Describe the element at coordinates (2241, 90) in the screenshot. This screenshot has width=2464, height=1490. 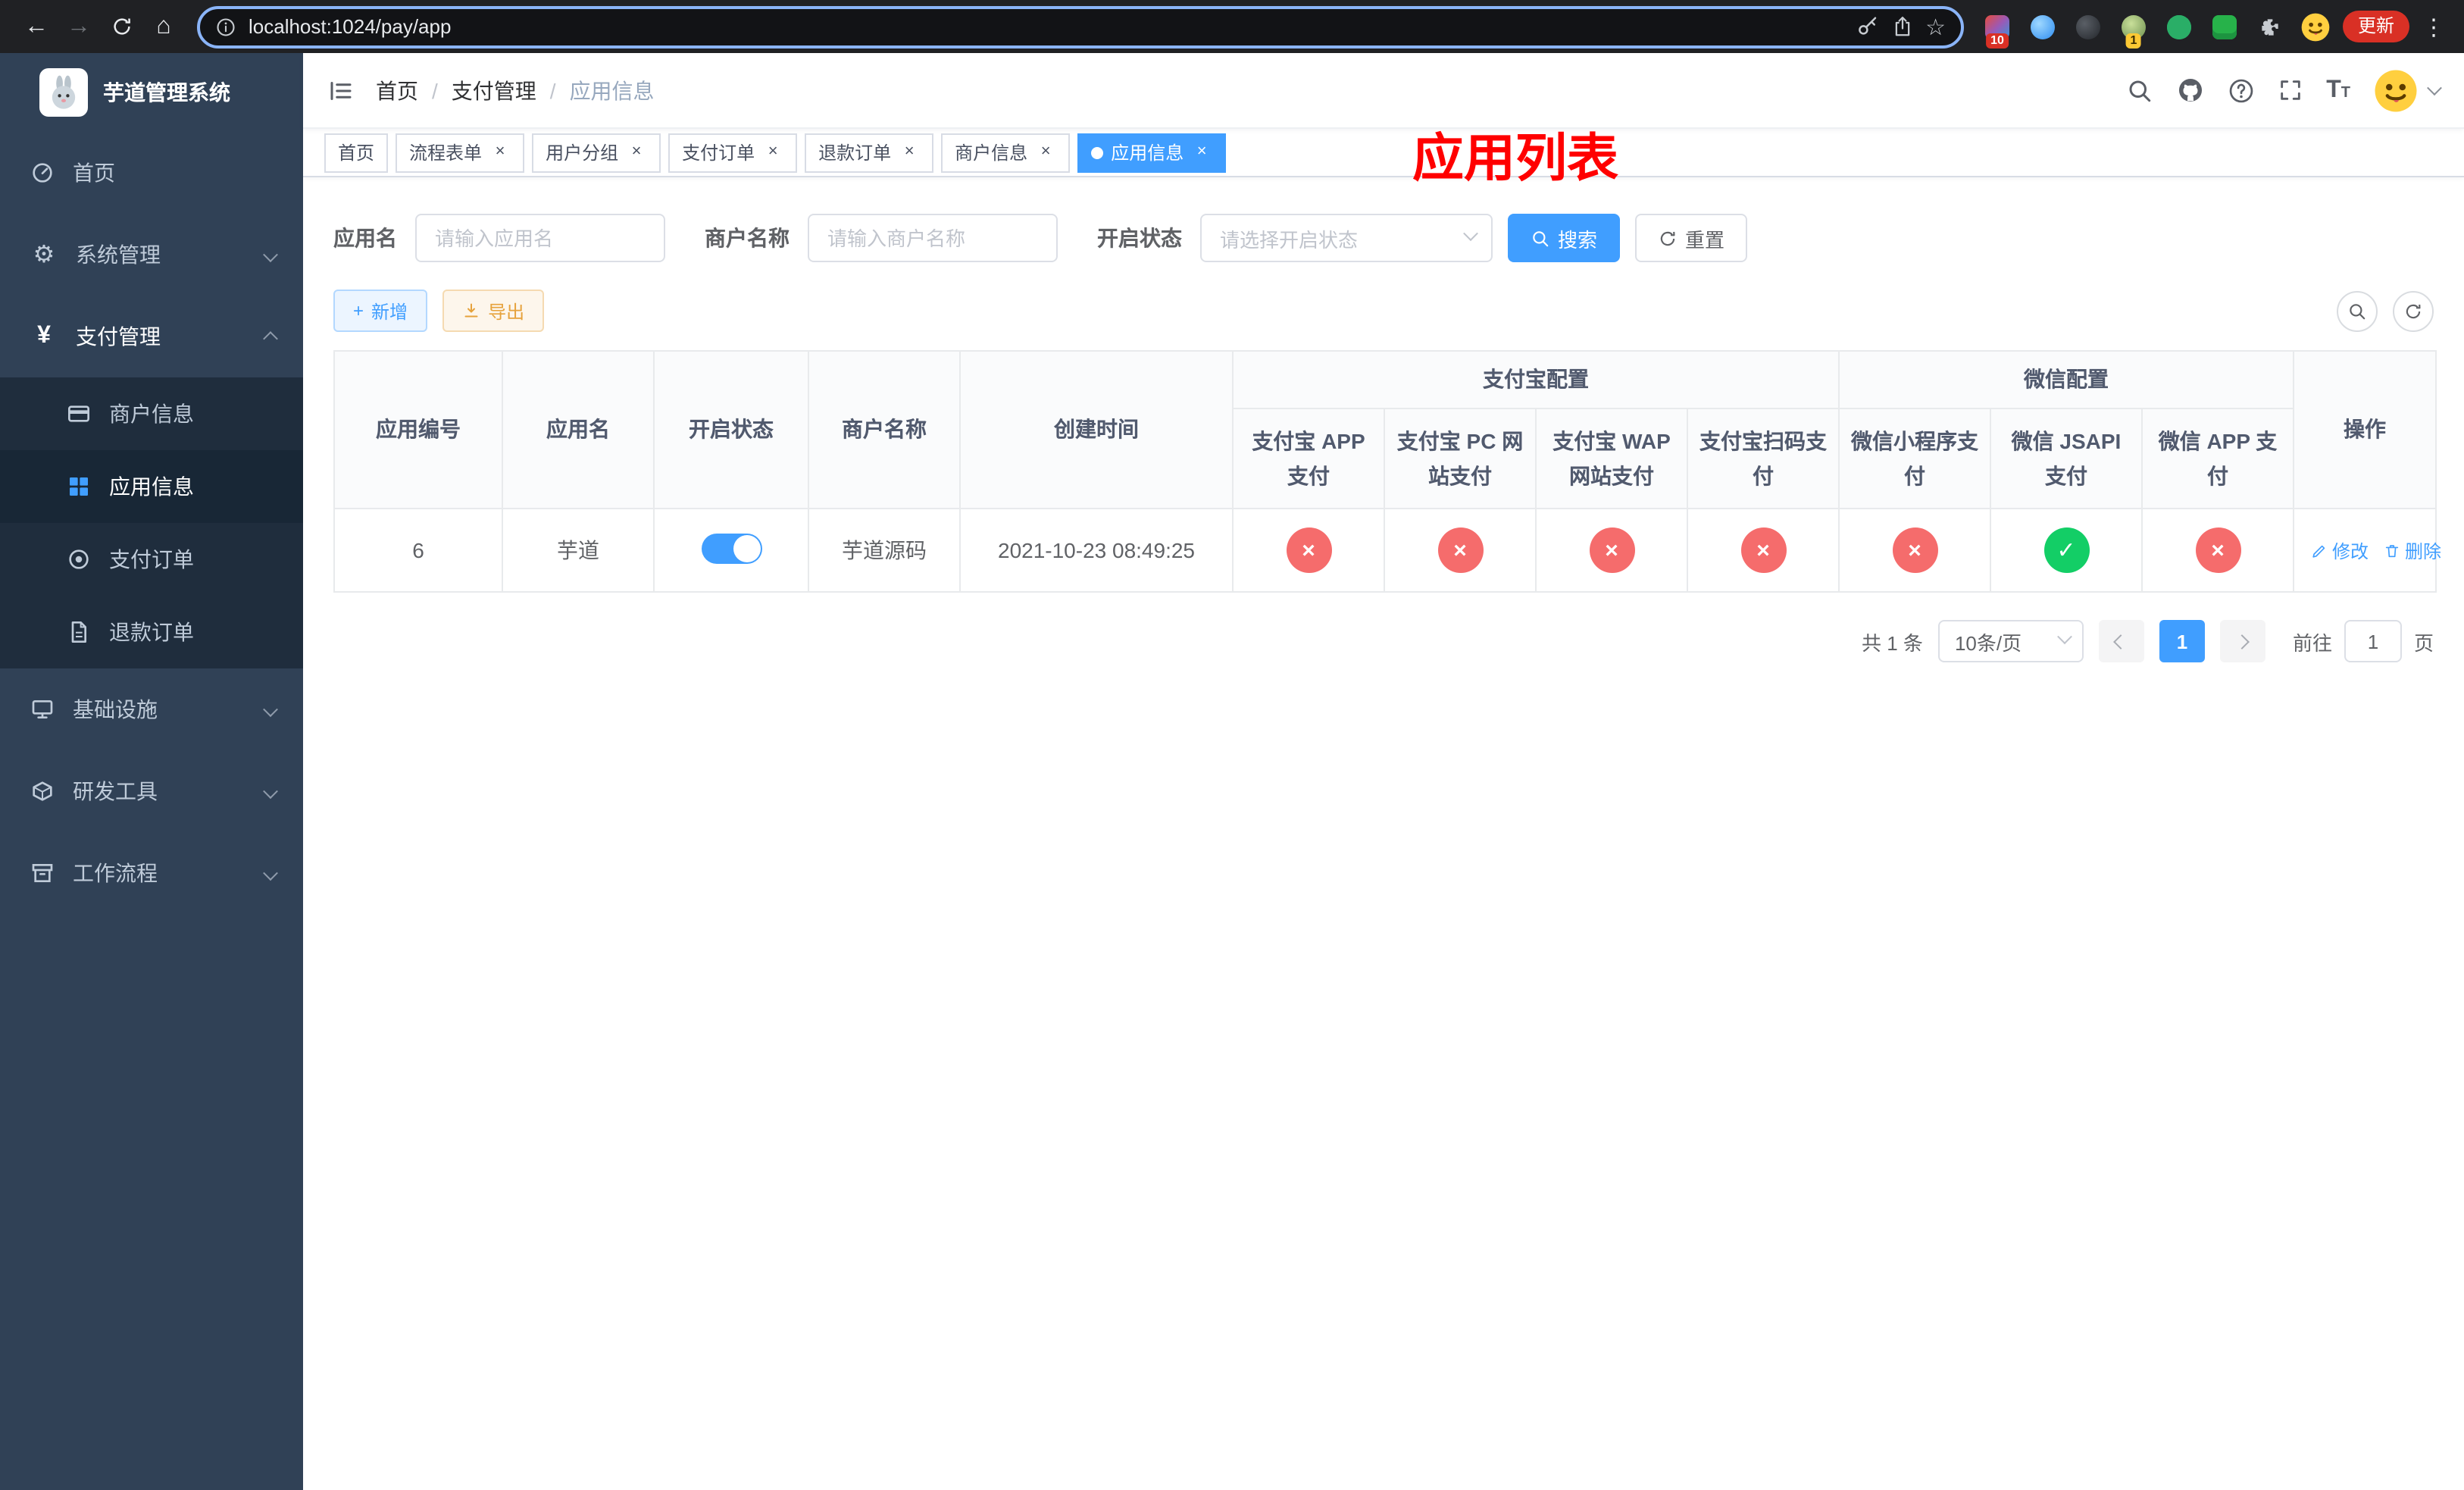
I see `help-icon` at that location.